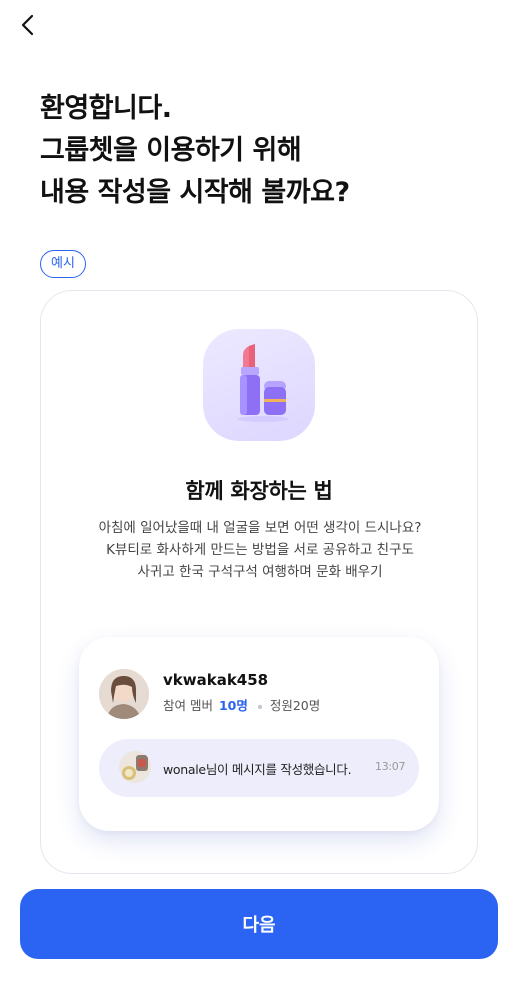  I want to click on message-avatar, so click(135, 767).